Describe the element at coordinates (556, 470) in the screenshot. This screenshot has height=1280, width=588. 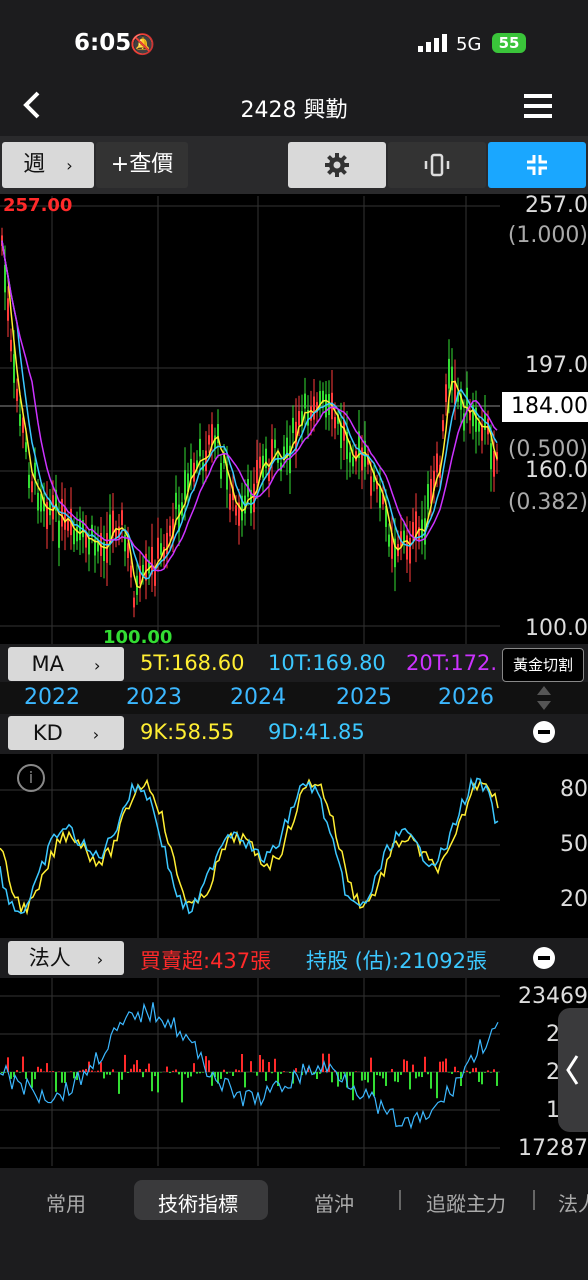
I see `price-axis-label: 160.0` at that location.